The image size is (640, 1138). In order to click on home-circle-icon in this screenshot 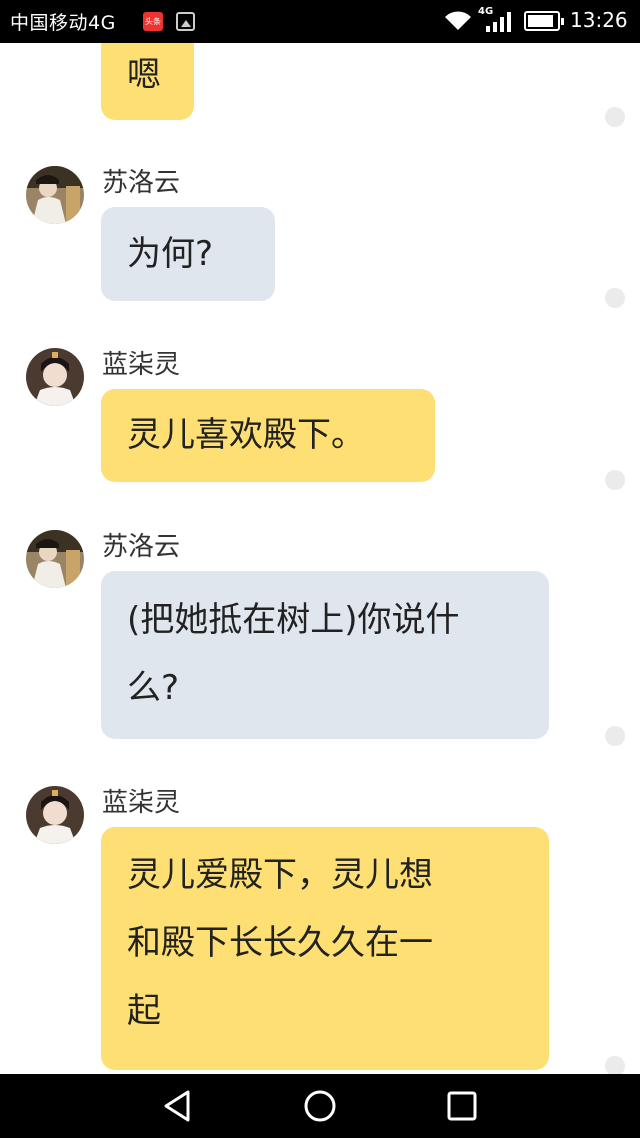, I will do `click(320, 1106)`.